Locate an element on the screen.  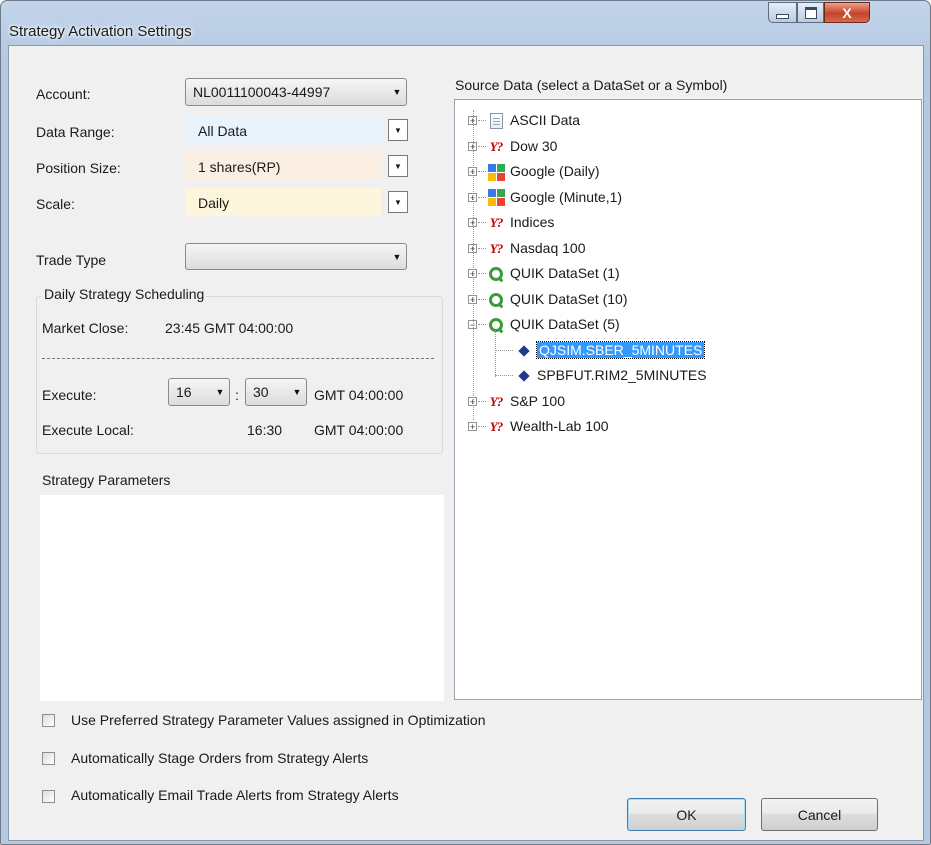
cancel-button: Cancel is located at coordinates (819, 814).